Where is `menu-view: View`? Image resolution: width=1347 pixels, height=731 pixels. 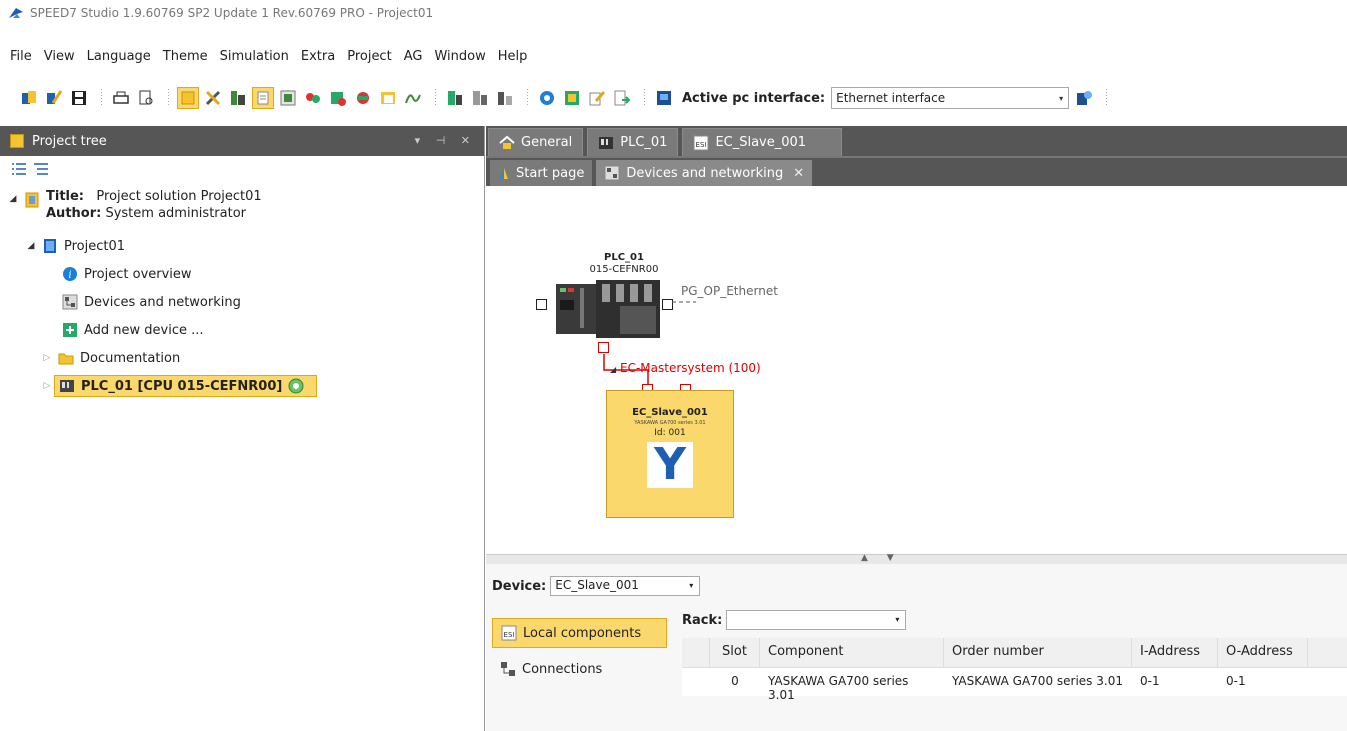
menu-view: View is located at coordinates (59, 56).